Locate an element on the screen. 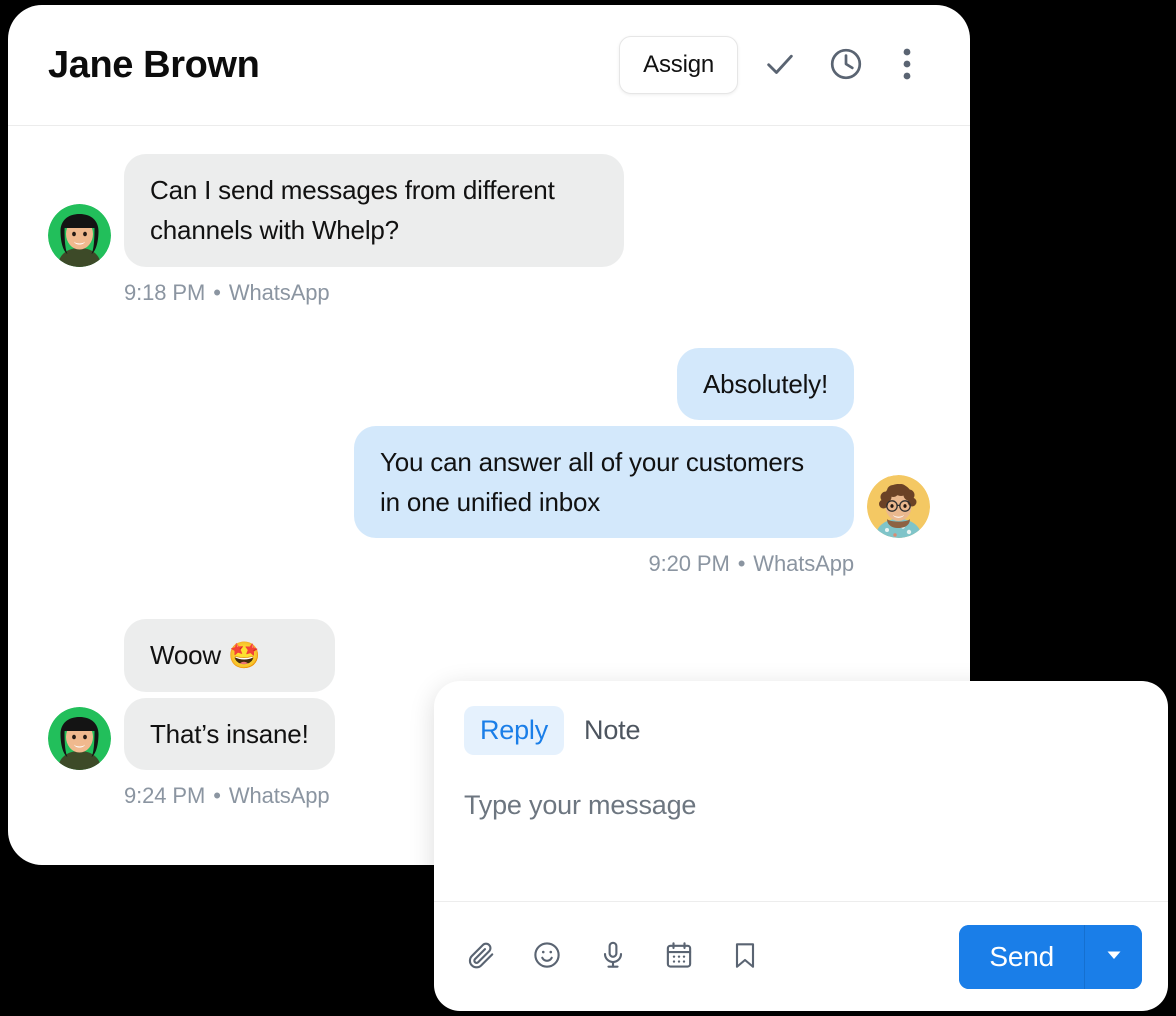  message-bubble: Woow 🤩 is located at coordinates (229, 655).